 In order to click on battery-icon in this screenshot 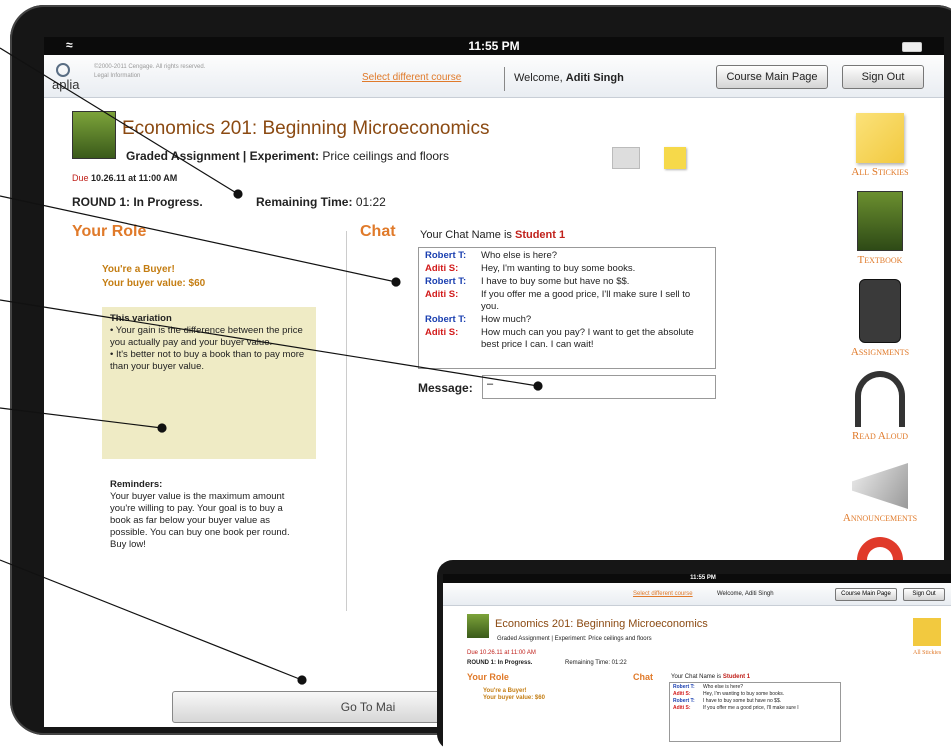, I will do `click(912, 47)`.